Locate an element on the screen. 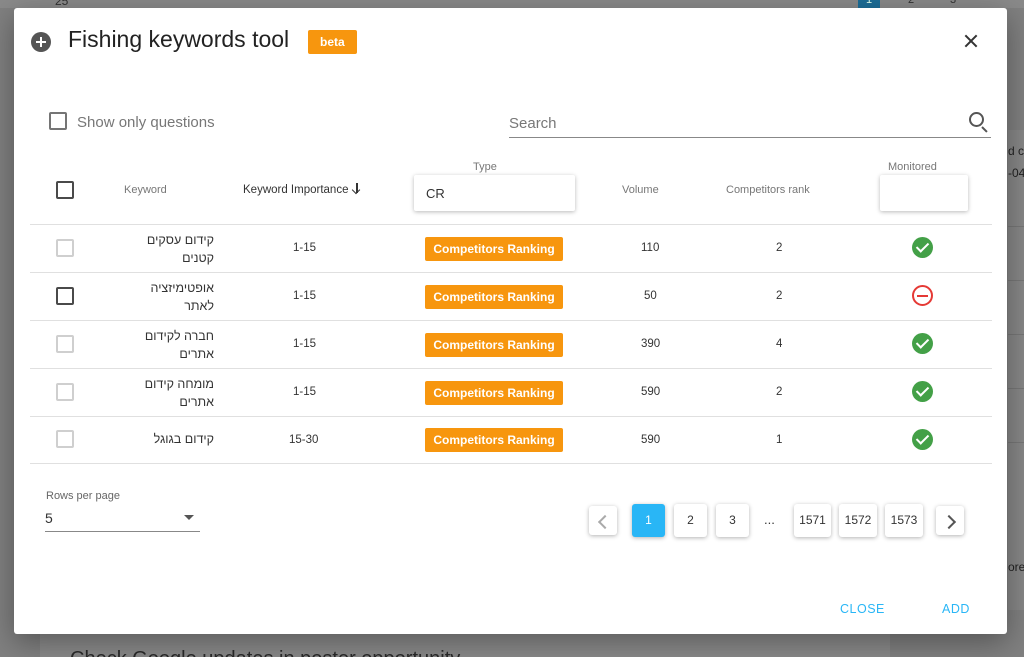 The height and width of the screenshot is (657, 1024). arrow-down-icon is located at coordinates (357, 188).